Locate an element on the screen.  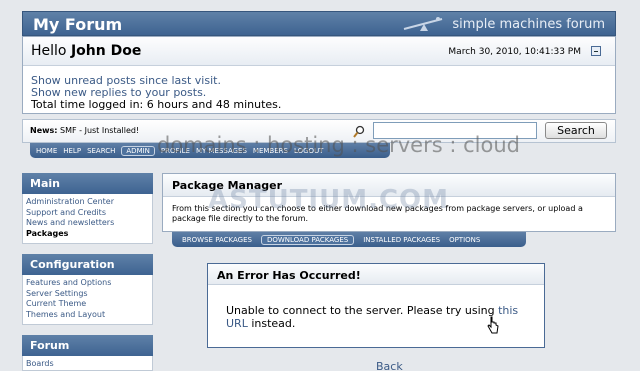
smf-logo: simple machines forum is located at coordinates (503, 24).